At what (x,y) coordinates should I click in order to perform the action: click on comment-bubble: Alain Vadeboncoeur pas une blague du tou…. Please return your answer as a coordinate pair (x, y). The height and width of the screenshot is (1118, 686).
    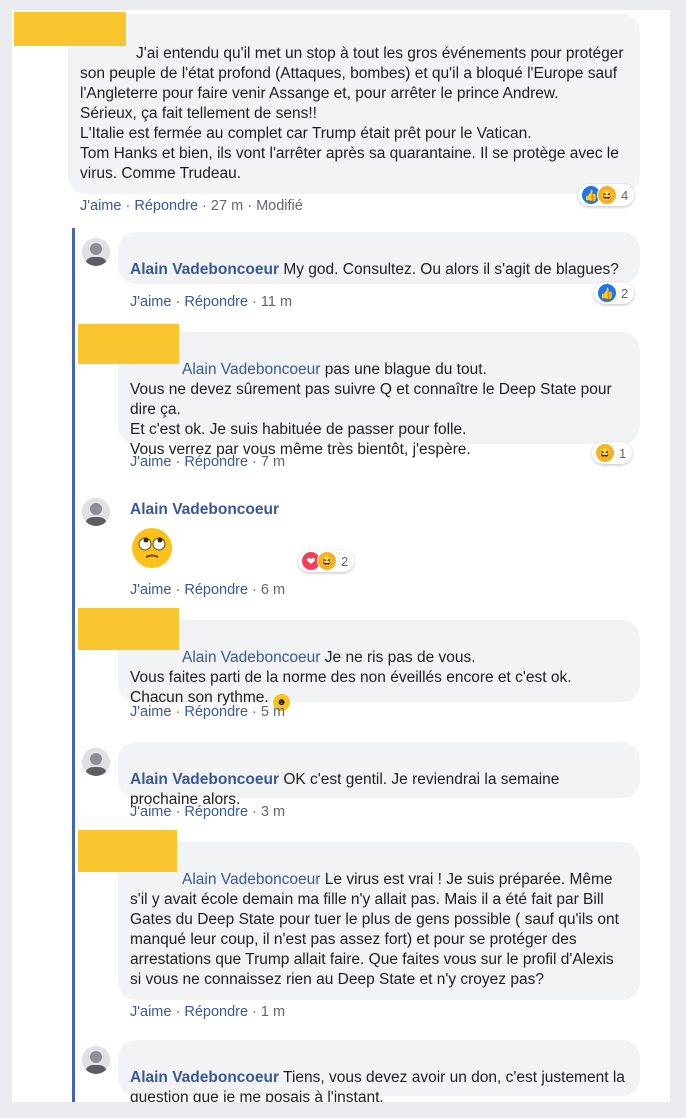
    Looking at the image, I should click on (379, 395).